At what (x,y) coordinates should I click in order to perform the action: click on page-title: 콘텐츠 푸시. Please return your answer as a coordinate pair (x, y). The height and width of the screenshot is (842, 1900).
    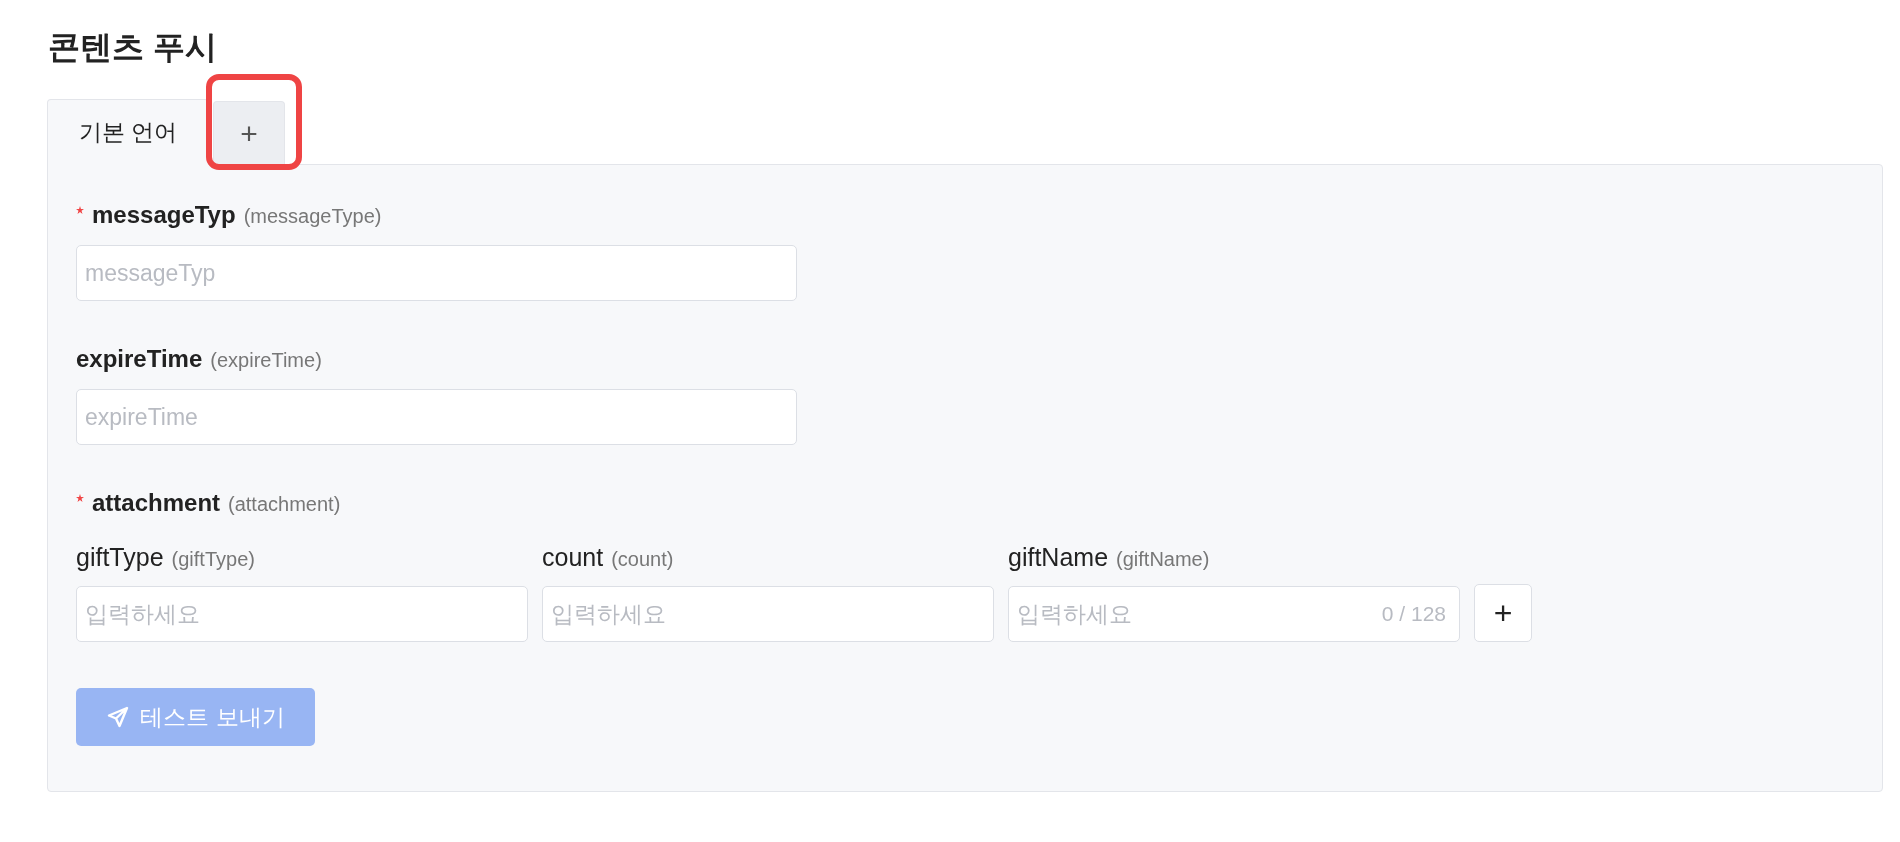
    Looking at the image, I should click on (133, 47).